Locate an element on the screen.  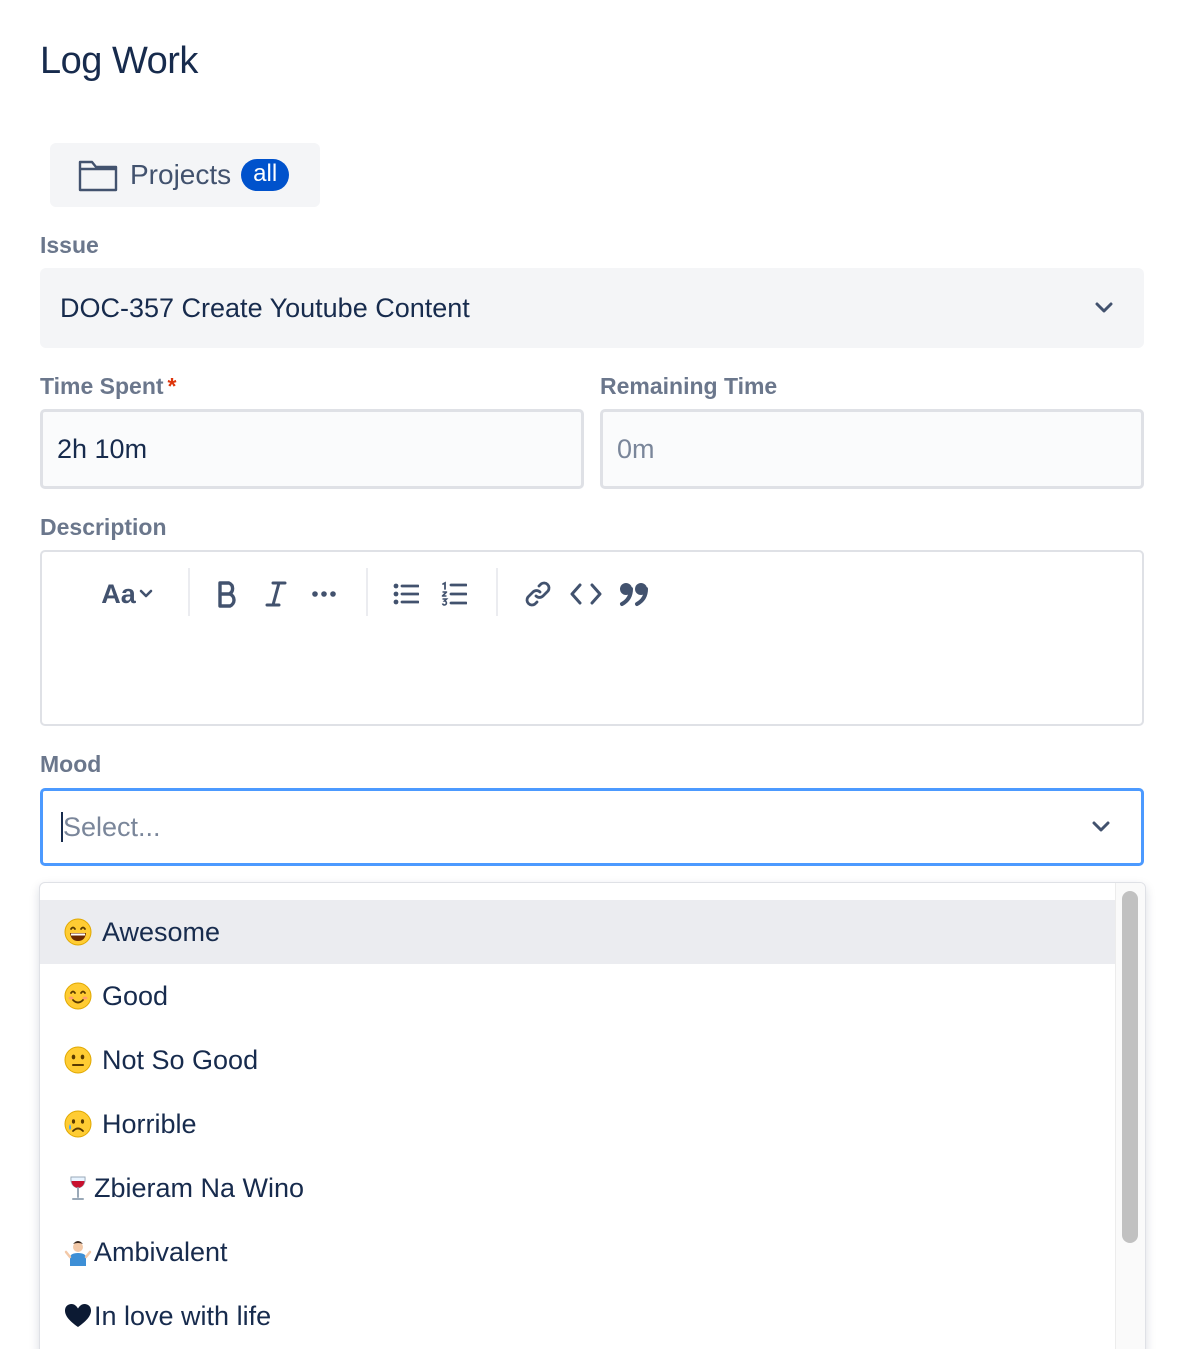
mood-option-label: Good is located at coordinates (135, 995).